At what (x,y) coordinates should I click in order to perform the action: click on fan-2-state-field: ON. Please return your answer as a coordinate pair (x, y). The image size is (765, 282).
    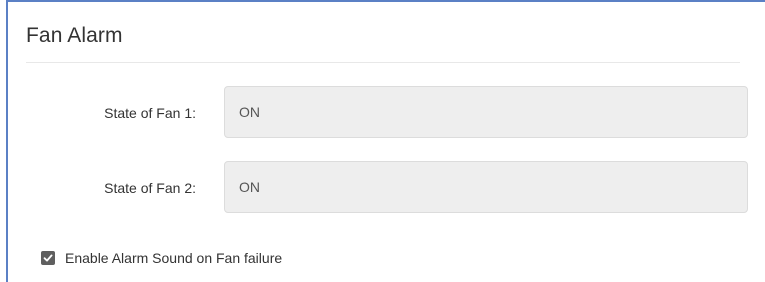
    Looking at the image, I should click on (486, 187).